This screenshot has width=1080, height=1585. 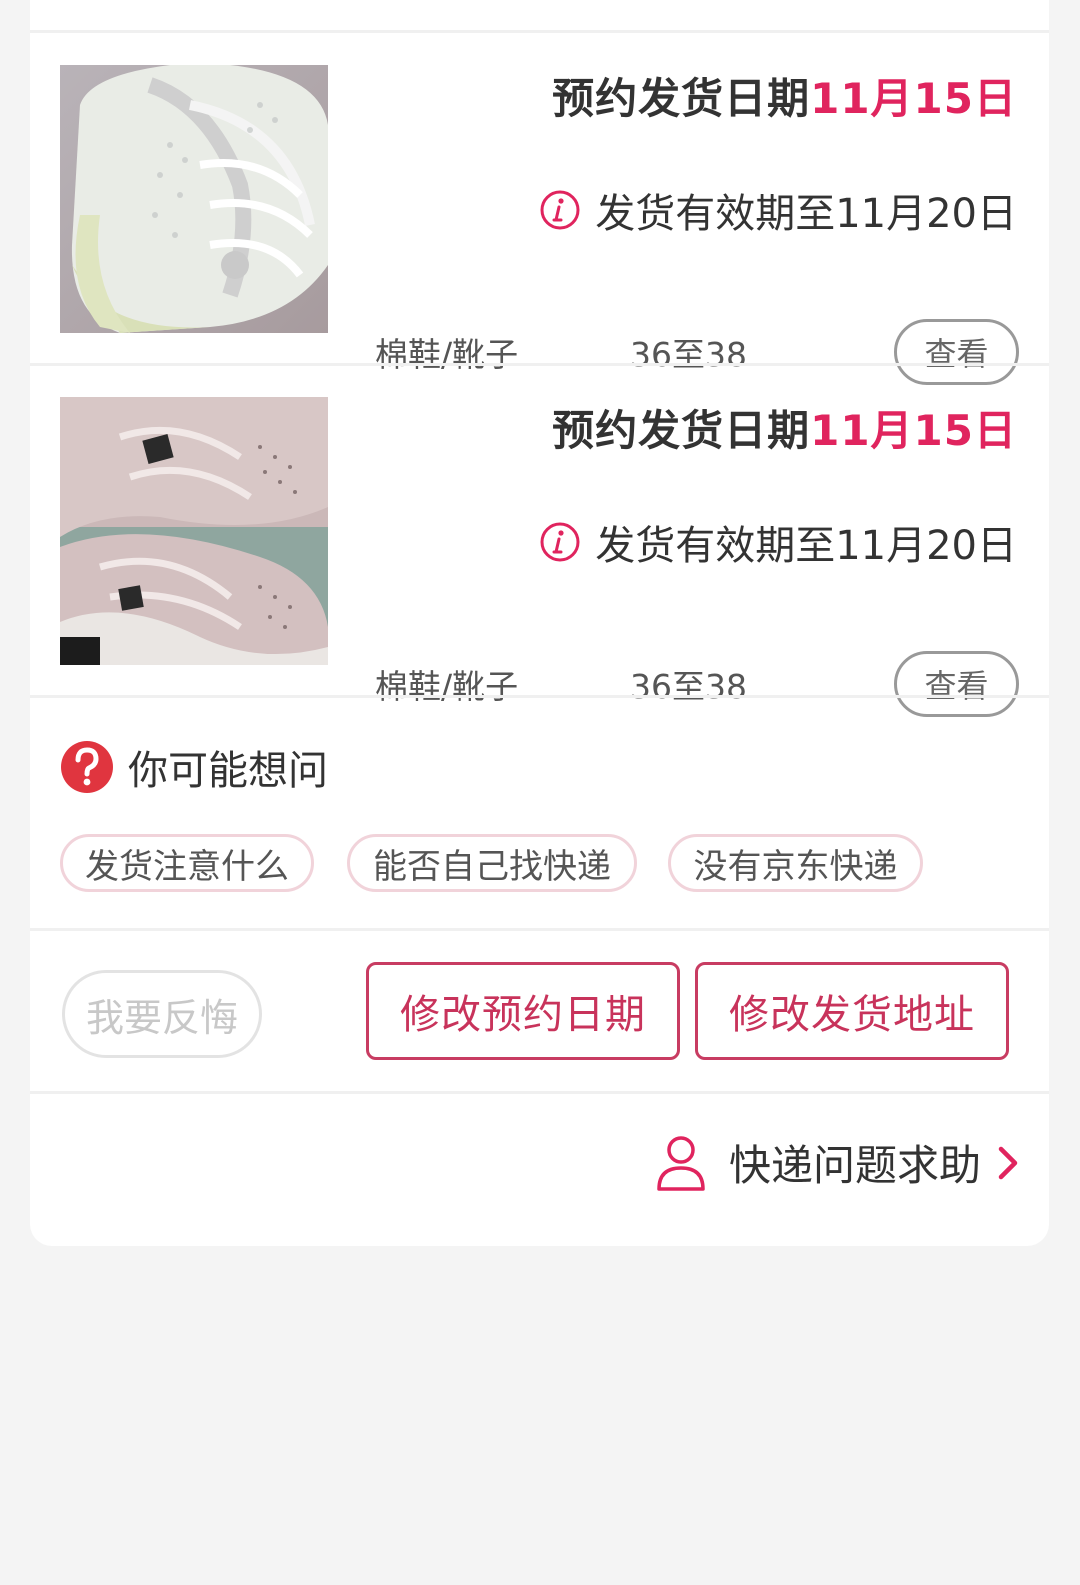 I want to click on faq-chip-no-jd-express: 没有京东快递, so click(x=795, y=863).